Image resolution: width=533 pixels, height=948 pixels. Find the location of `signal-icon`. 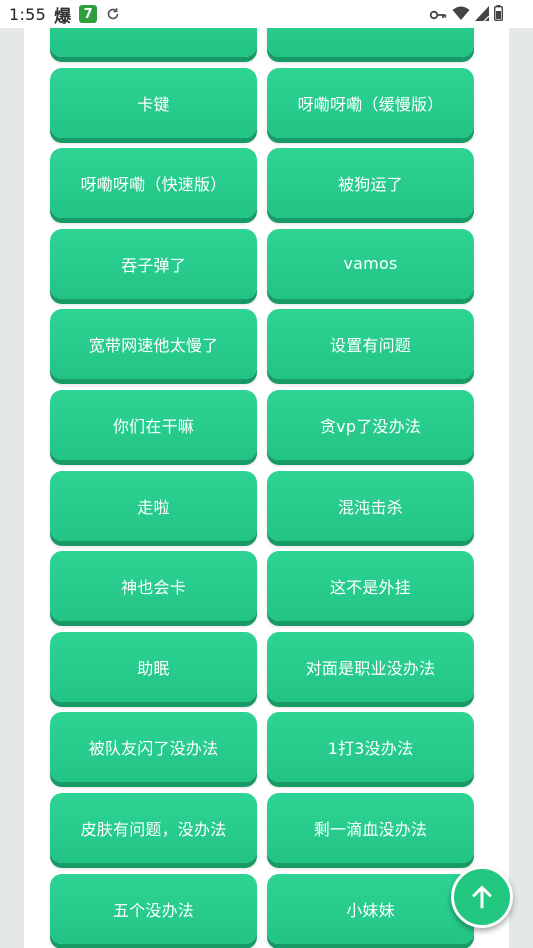

signal-icon is located at coordinates (482, 15).